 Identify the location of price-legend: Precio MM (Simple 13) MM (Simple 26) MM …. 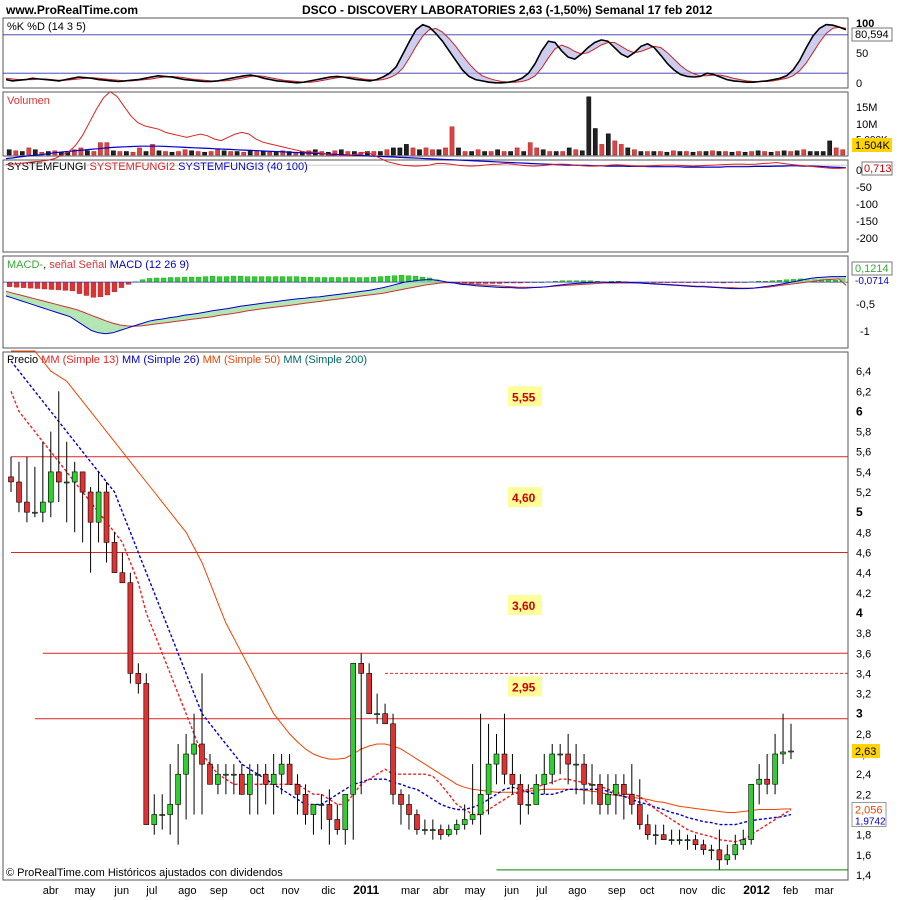
(187, 360).